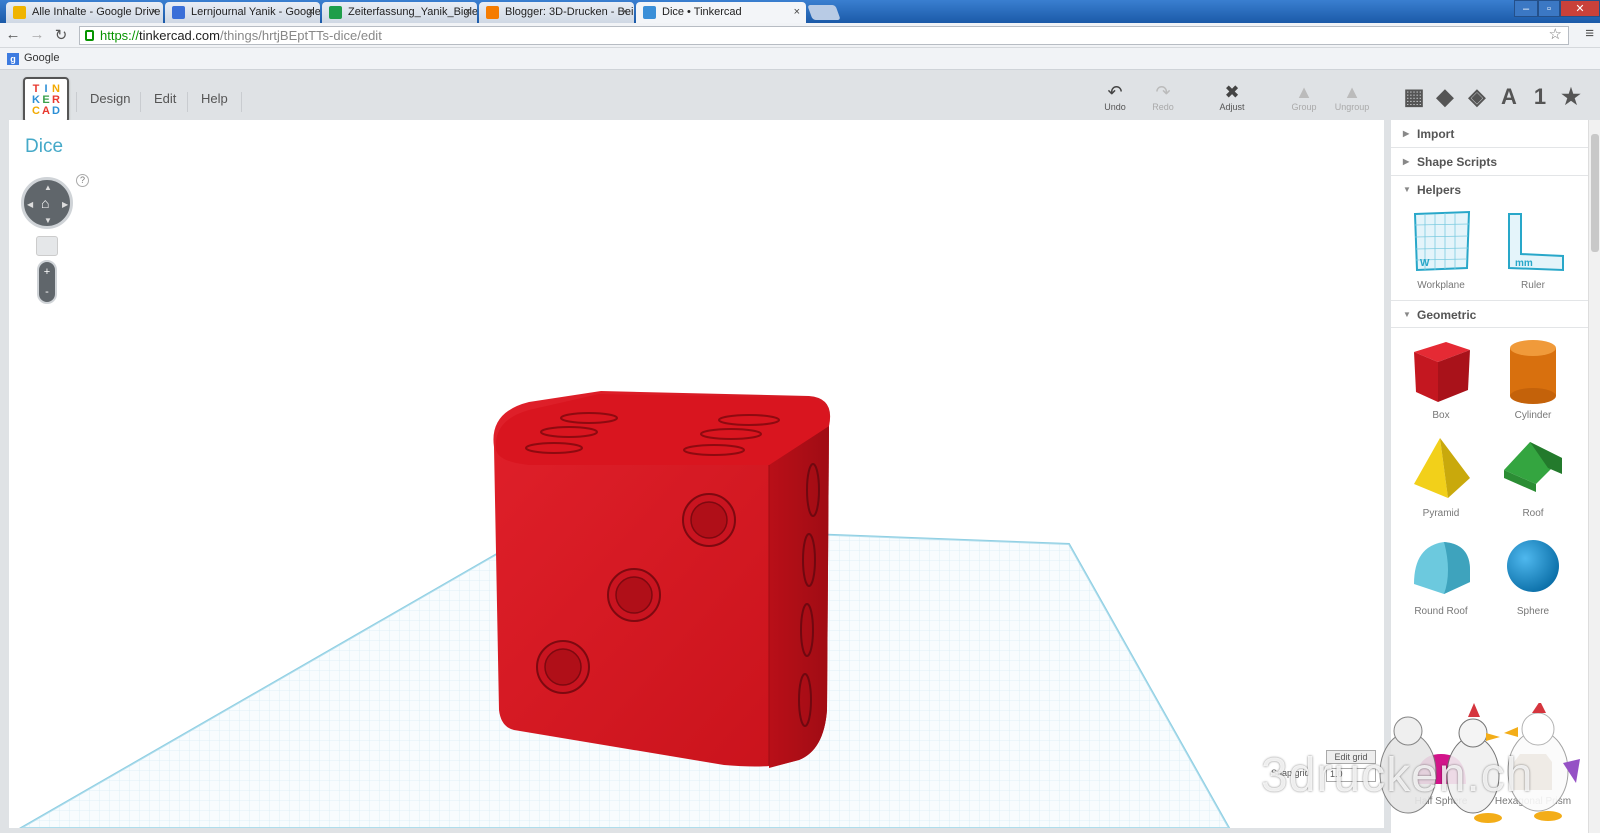 This screenshot has width=1600, height=833. What do you see at coordinates (1115, 97) in the screenshot?
I see `undo-button: ↶ Undo` at bounding box center [1115, 97].